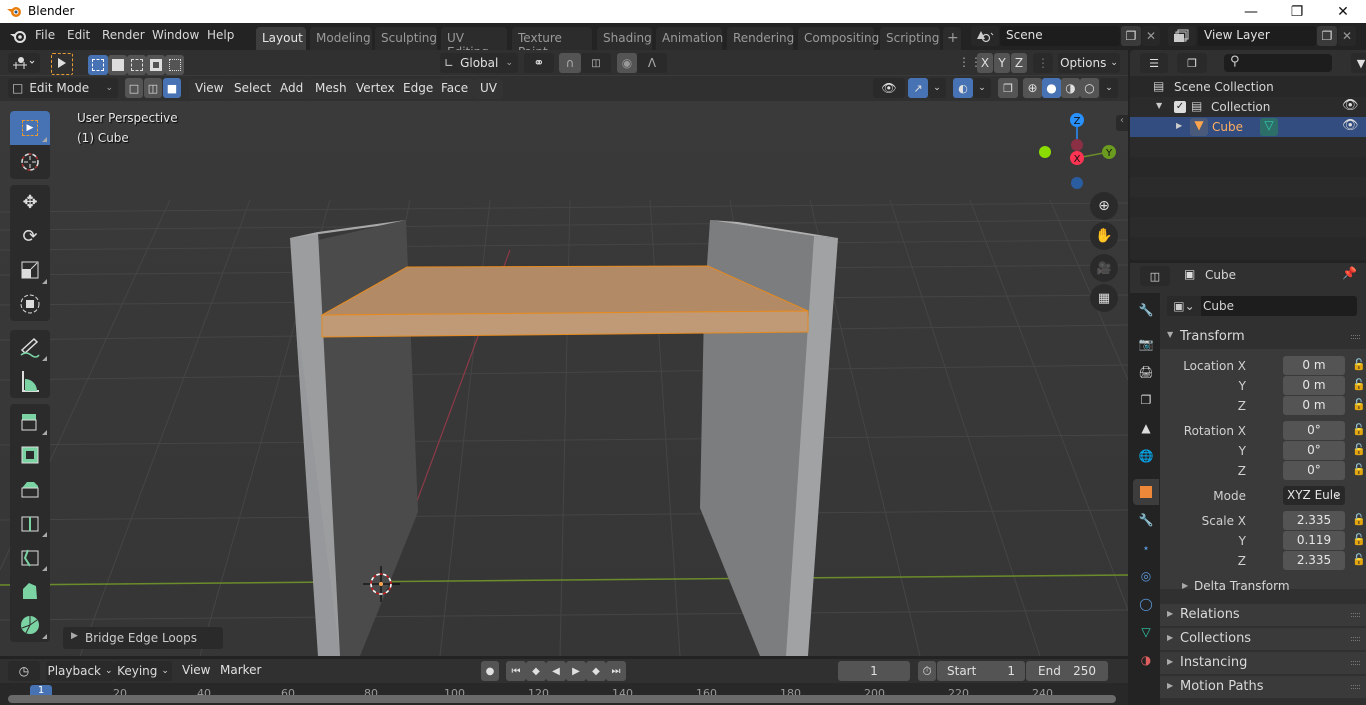  I want to click on vertex-select-mode-button: □, so click(134, 88).